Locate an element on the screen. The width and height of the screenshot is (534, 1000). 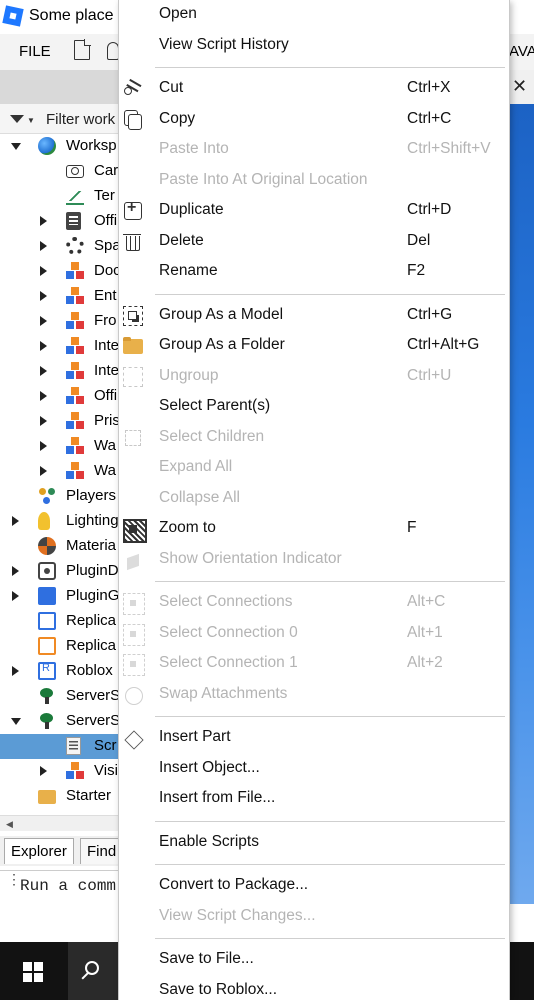
tree-item: Lighting is located at coordinates (60, 521).